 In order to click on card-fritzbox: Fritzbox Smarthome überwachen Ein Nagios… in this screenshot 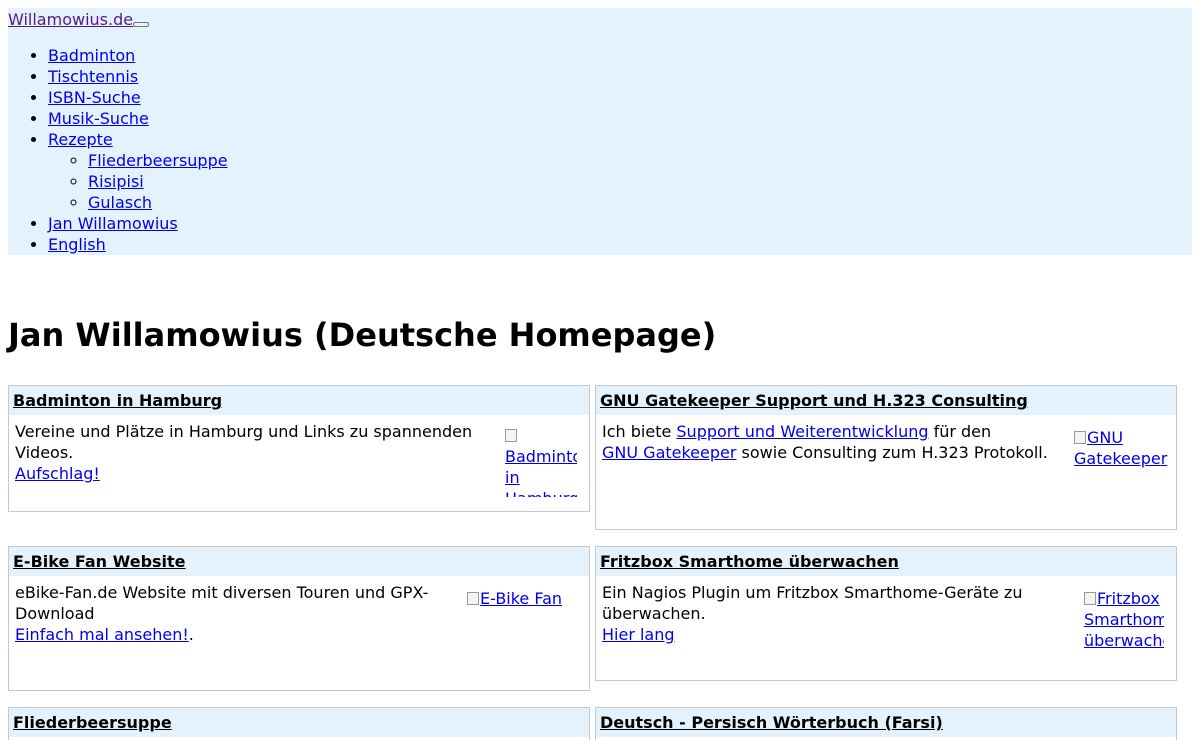, I will do `click(886, 613)`.